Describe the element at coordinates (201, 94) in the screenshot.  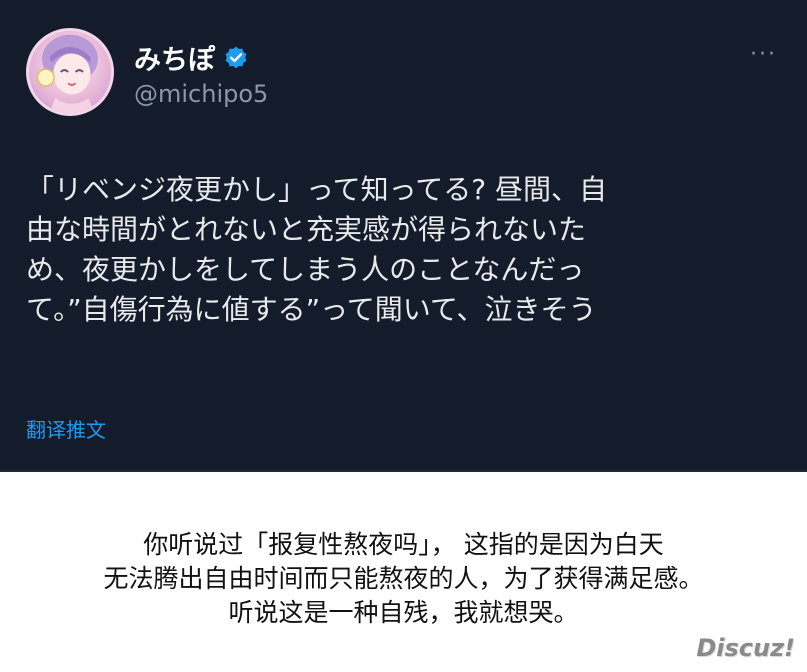
I see `user-handle: @michipo5` at that location.